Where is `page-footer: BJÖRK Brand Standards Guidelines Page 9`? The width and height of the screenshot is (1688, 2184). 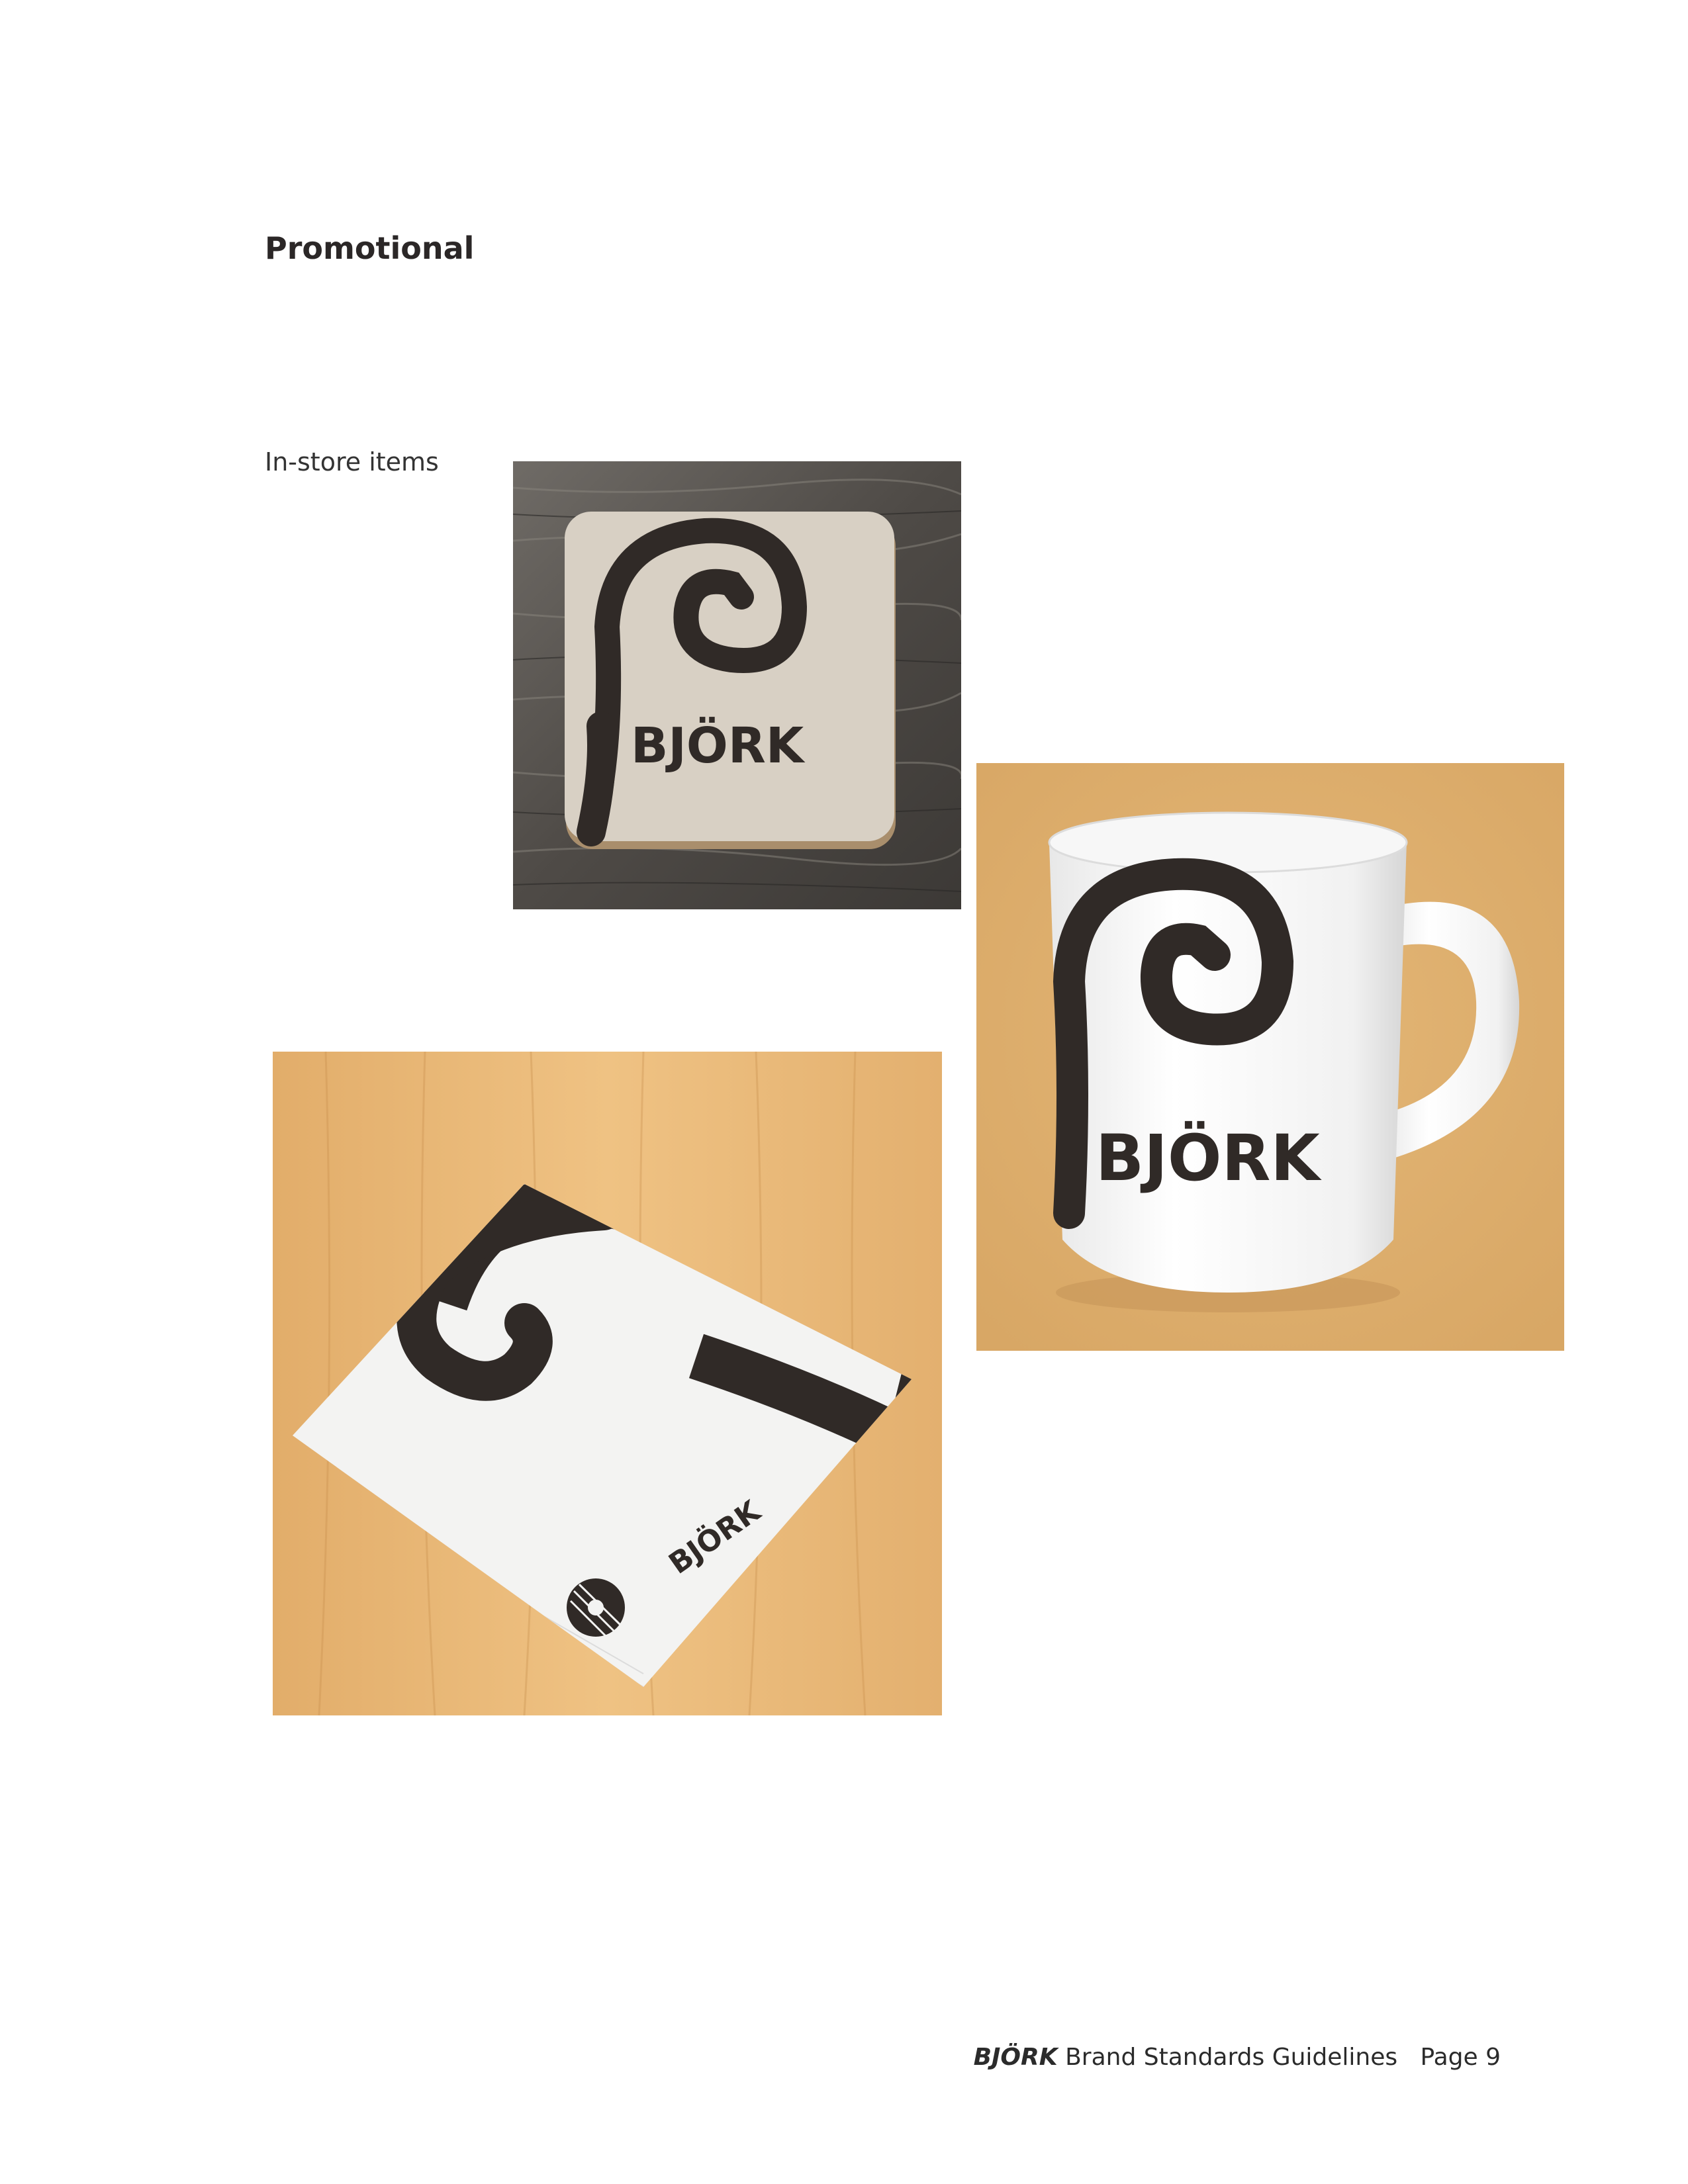
page-footer: BJÖRK Brand Standards Guidelines Page 9 is located at coordinates (1237, 2057).